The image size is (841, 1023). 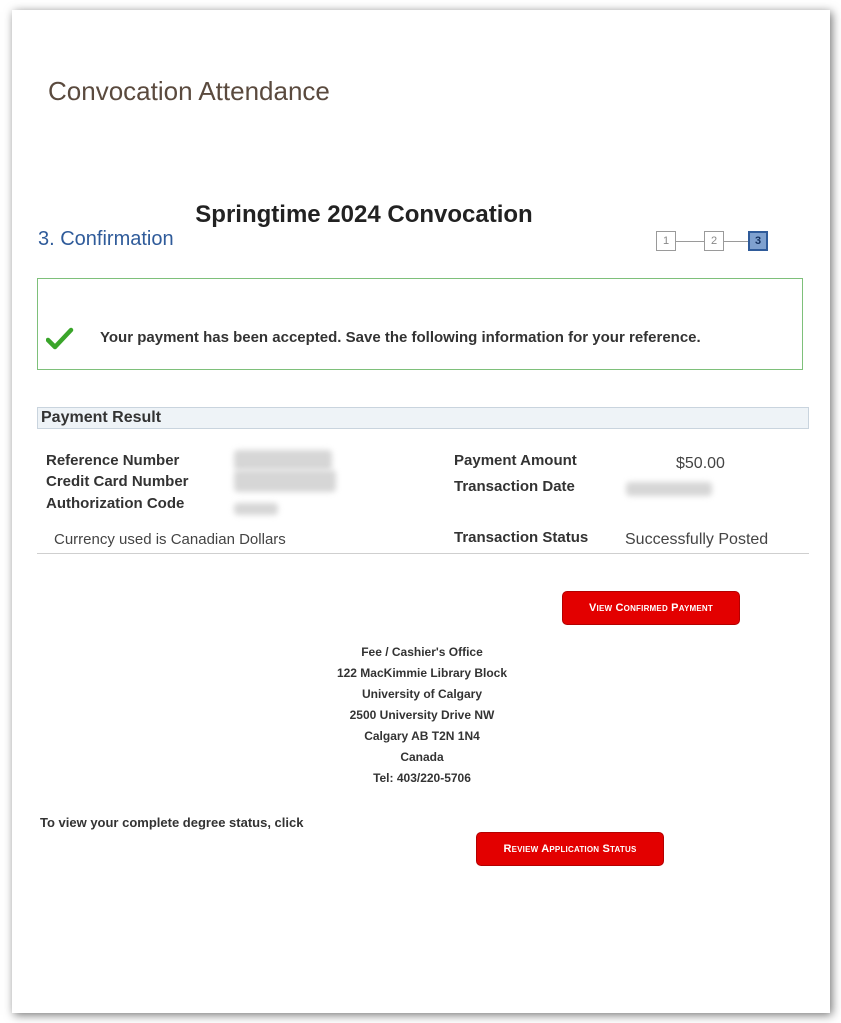 What do you see at coordinates (285, 481) in the screenshot?
I see `credit-card-number-redacted` at bounding box center [285, 481].